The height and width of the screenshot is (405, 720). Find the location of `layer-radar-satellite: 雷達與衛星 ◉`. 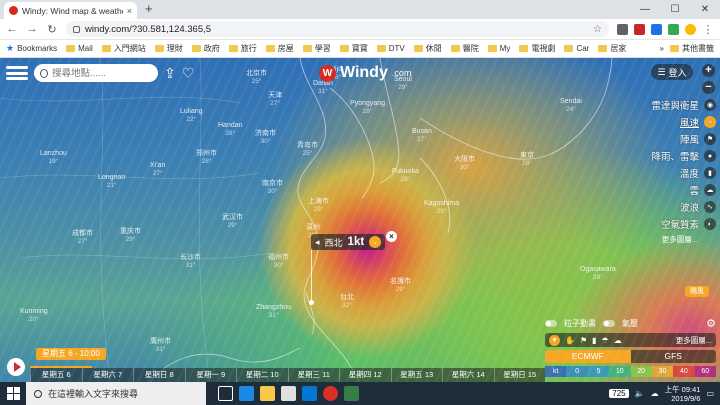

layer-radar-satellite: 雷達與衛星 ◉ is located at coordinates (683, 105).